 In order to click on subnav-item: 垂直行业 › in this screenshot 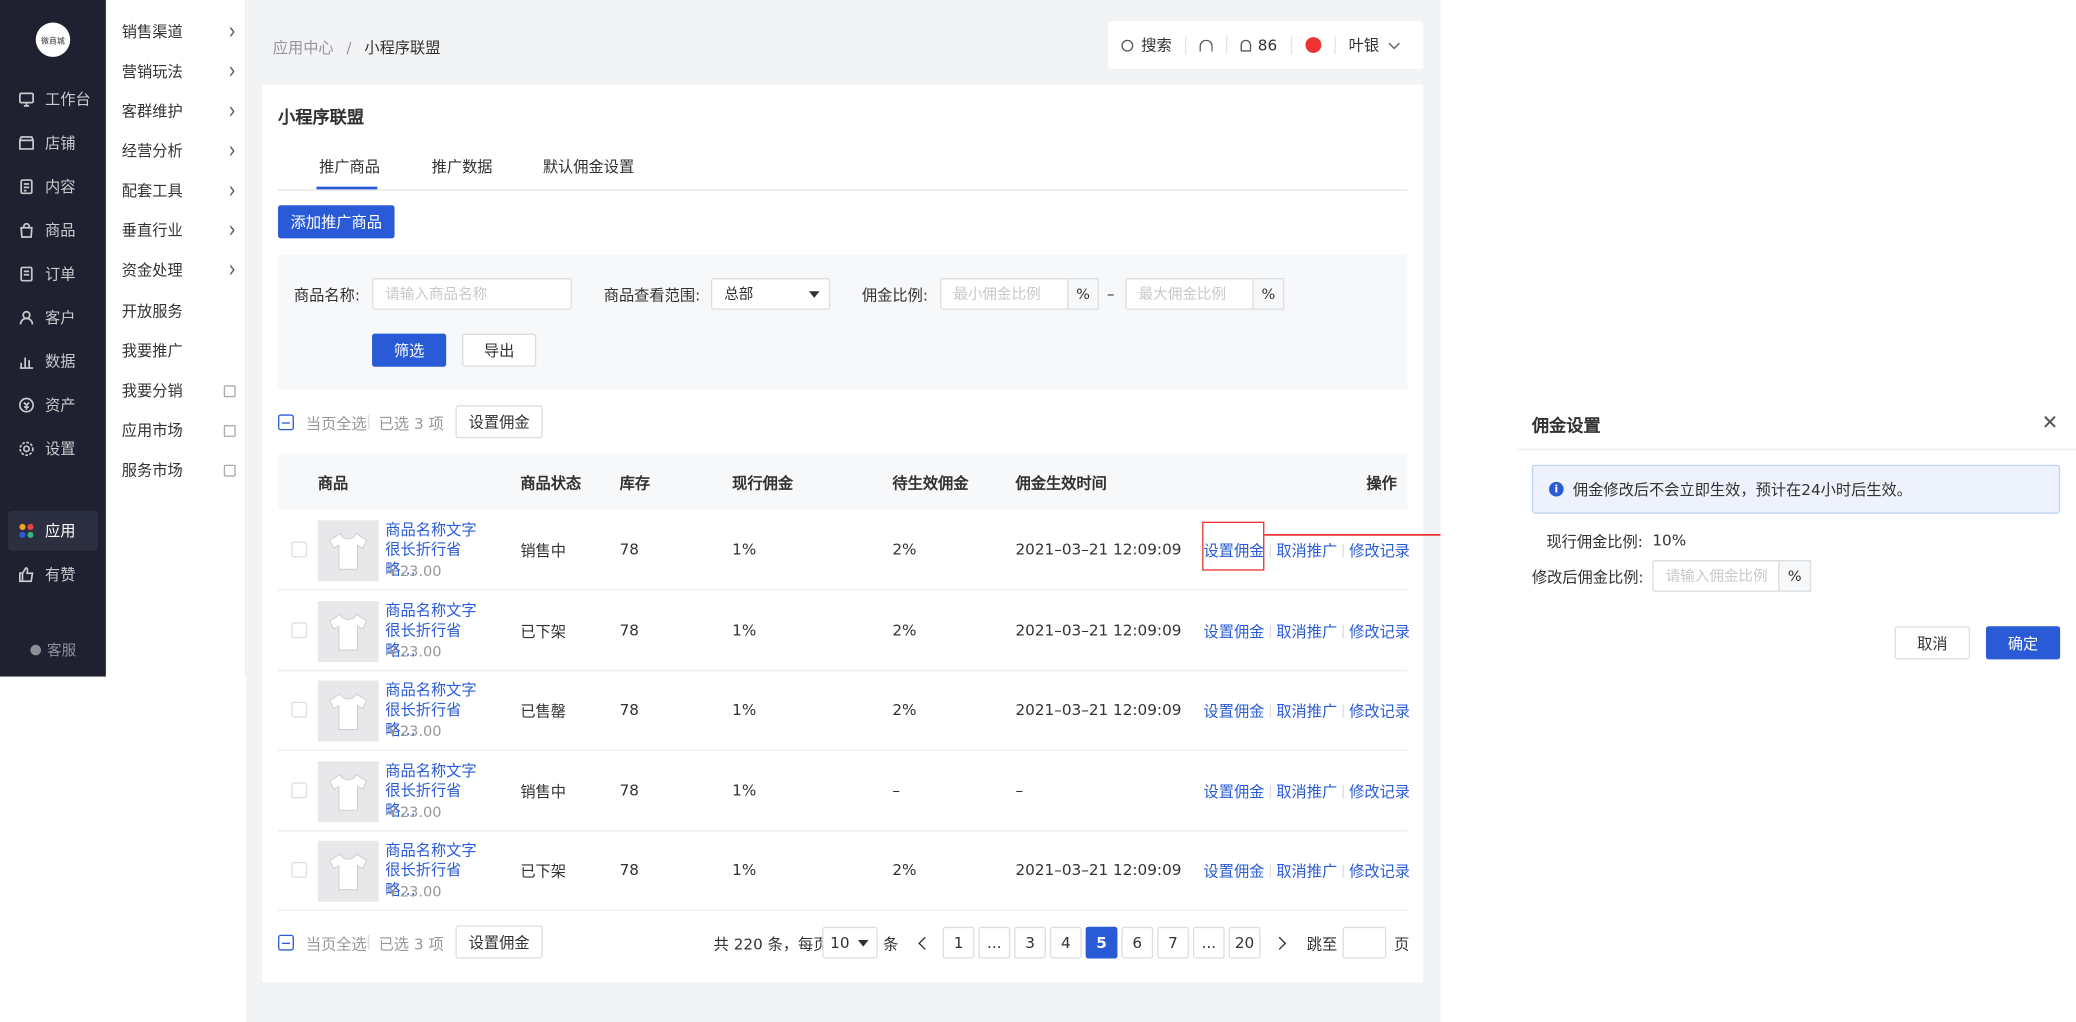, I will do `click(179, 230)`.